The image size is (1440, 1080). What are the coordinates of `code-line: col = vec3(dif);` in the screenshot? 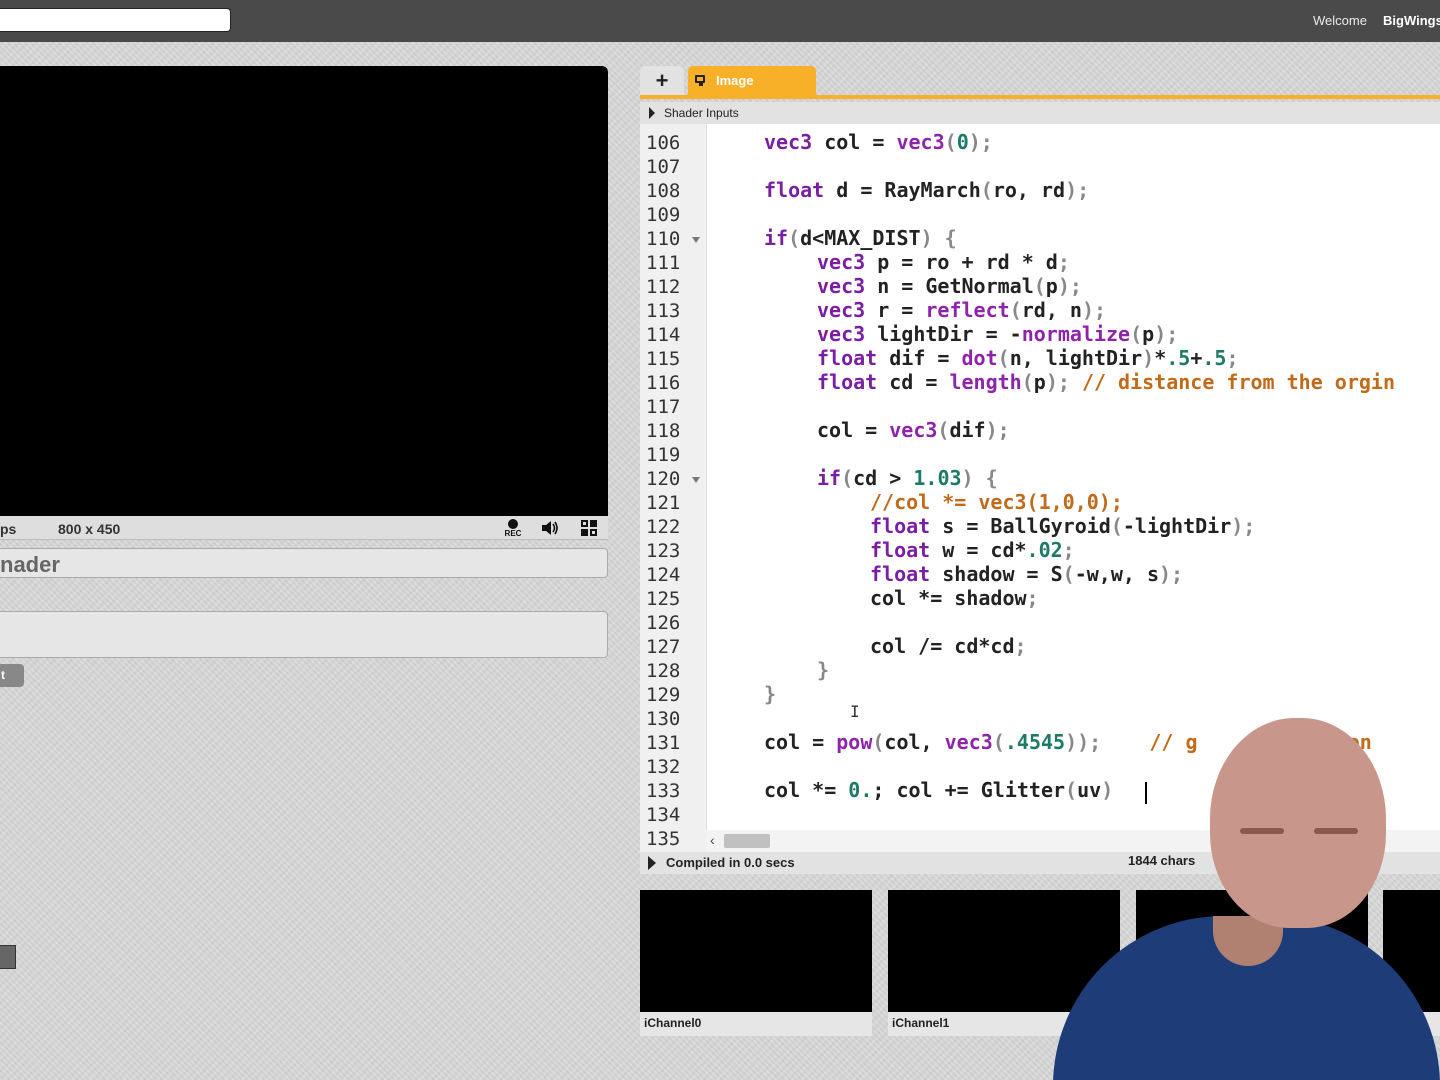 It's located at (913, 430).